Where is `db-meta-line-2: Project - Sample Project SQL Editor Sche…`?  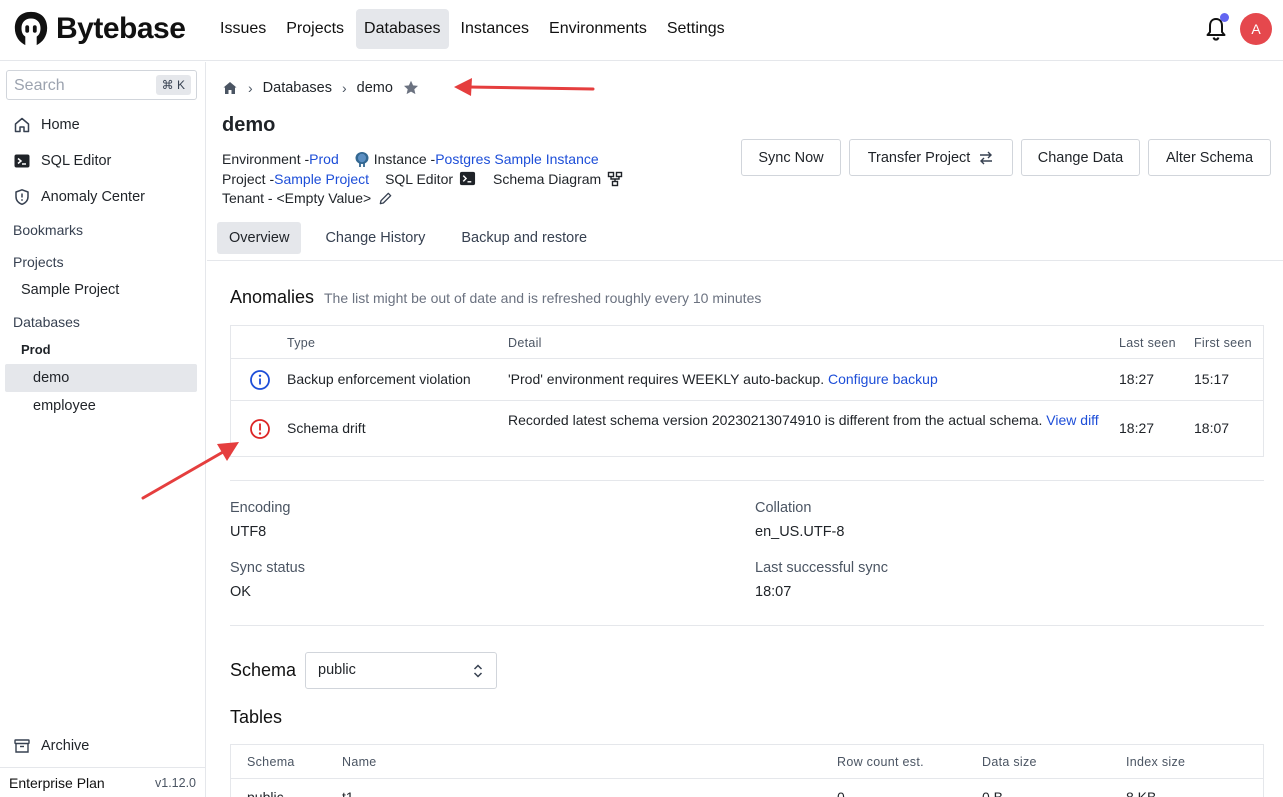
db-meta-line-2: Project - Sample Project SQL Editor Sche… is located at coordinates (422, 178).